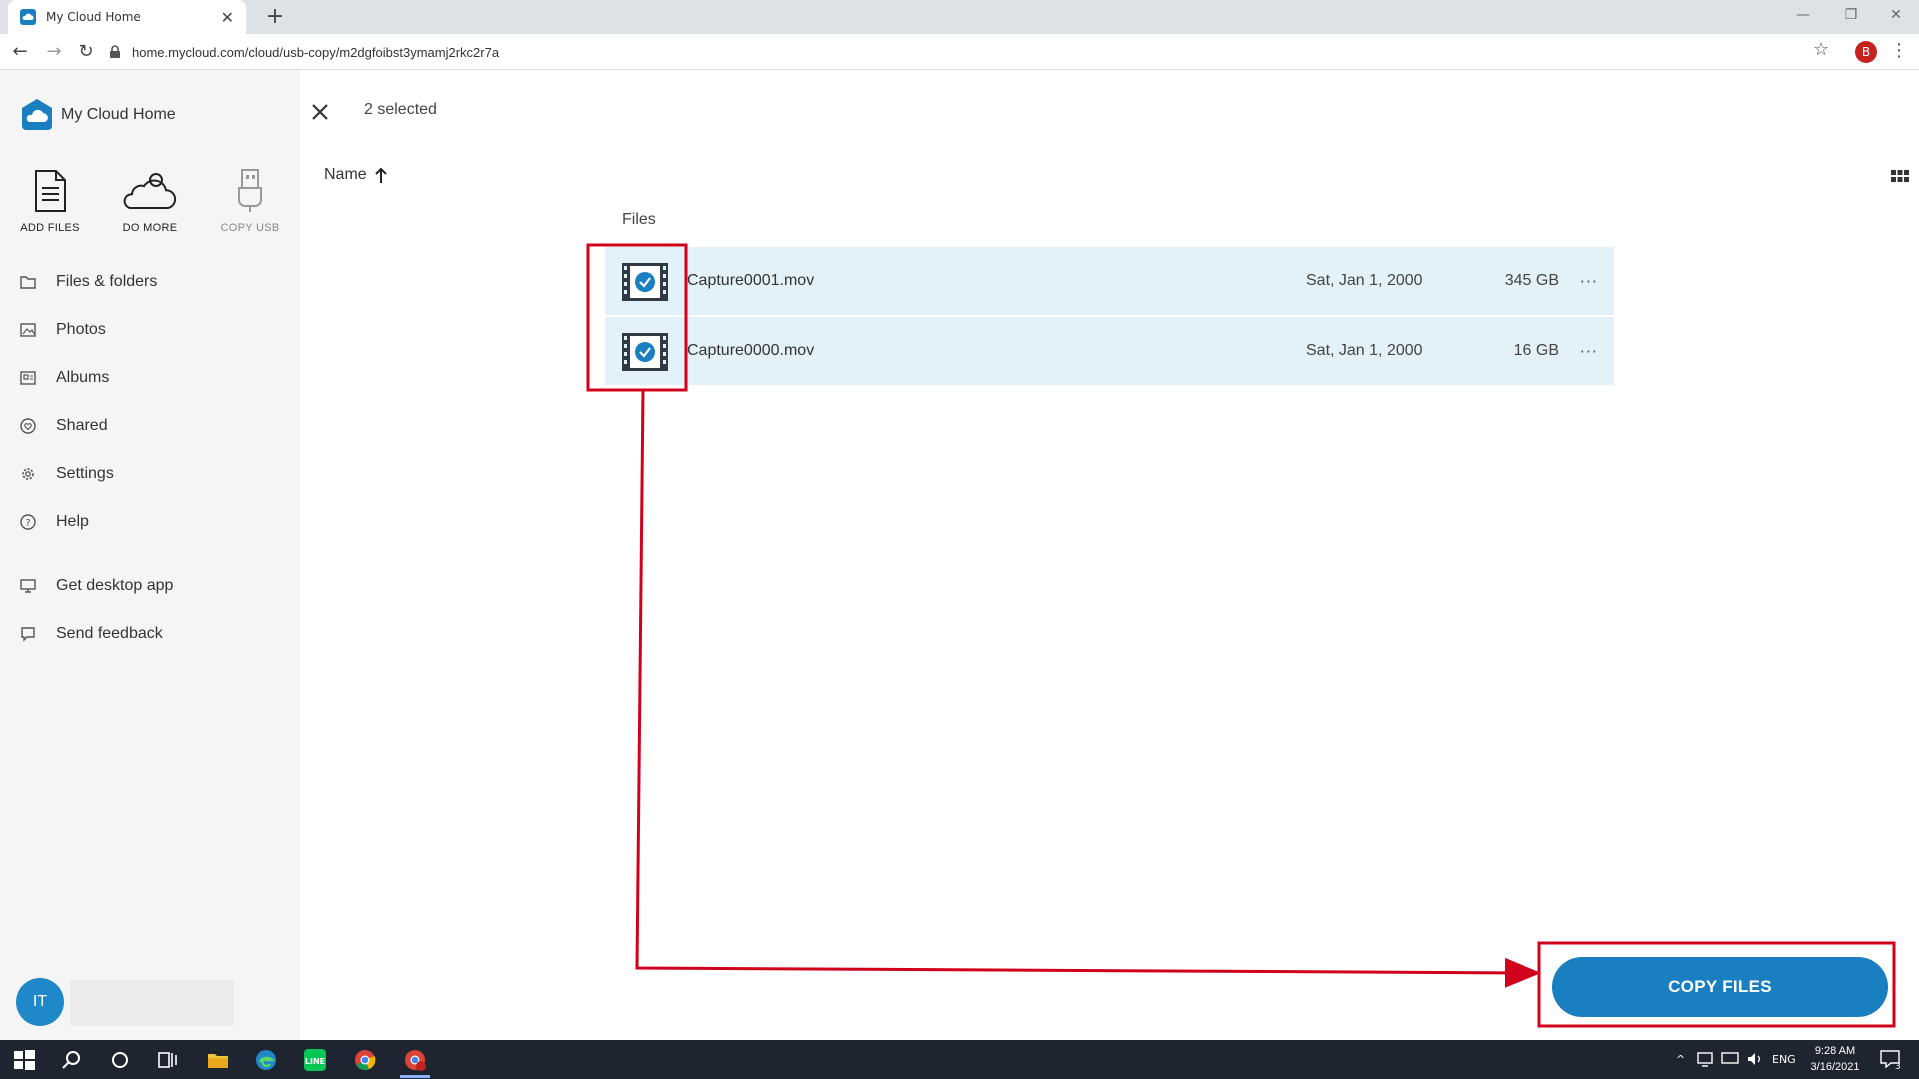 This screenshot has height=1079, width=1919. What do you see at coordinates (751, 280) in the screenshot?
I see `file-name: Capture0001.mov` at bounding box center [751, 280].